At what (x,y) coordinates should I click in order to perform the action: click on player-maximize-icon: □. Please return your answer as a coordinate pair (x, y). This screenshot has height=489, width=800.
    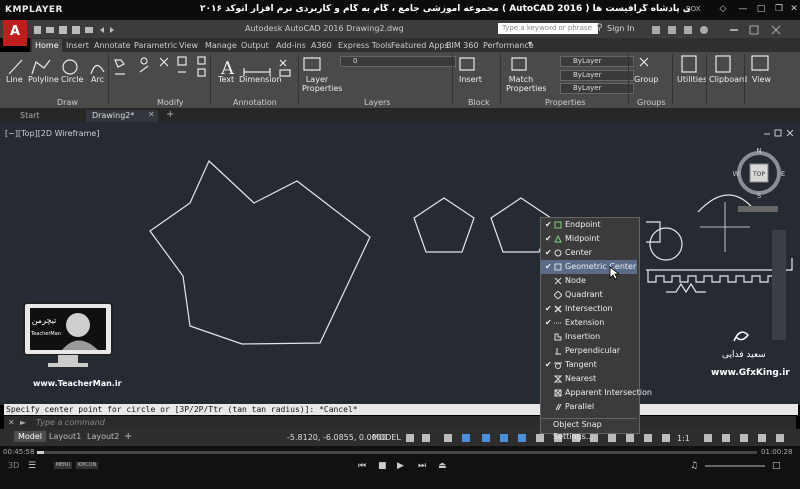
    Looking at the image, I should click on (761, 9).